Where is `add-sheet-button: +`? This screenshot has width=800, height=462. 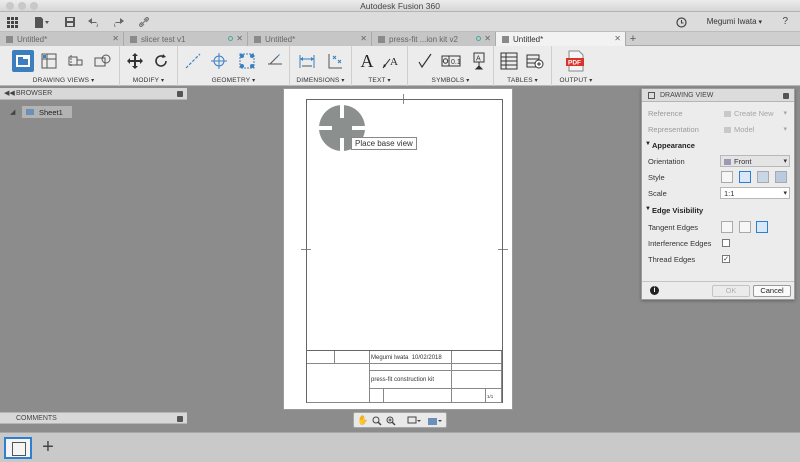
add-sheet-button: + is located at coordinates (48, 448).